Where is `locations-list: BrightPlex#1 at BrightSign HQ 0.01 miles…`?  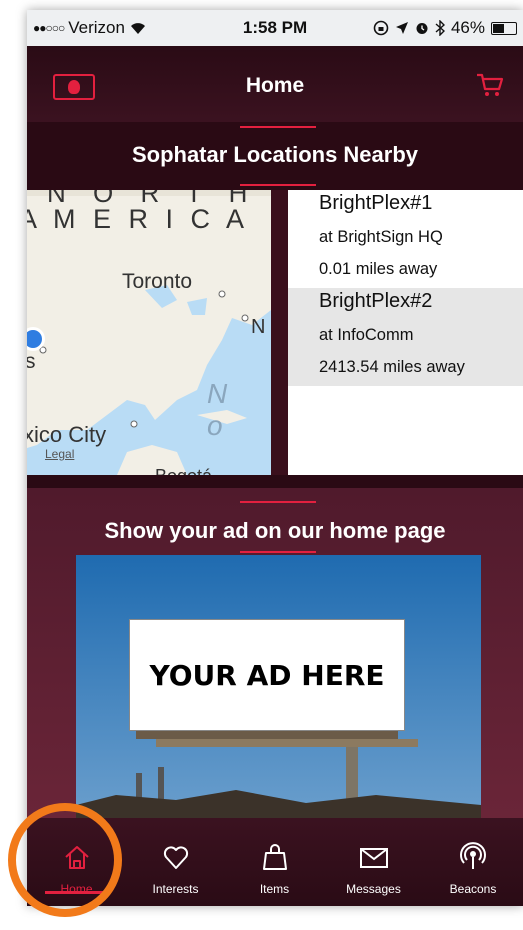 locations-list: BrightPlex#1 at BrightSign HQ 0.01 miles… is located at coordinates (405, 332).